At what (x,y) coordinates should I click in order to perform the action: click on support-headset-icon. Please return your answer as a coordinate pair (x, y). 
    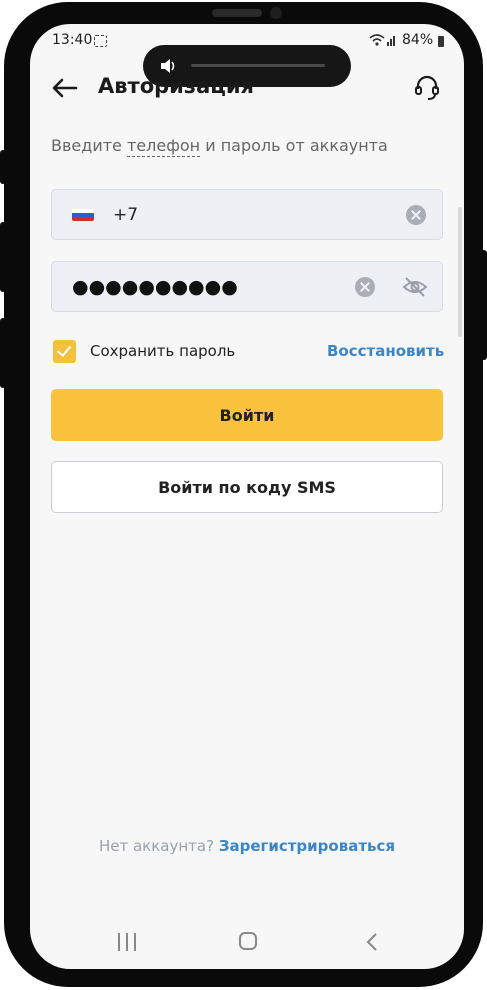
    Looking at the image, I should click on (427, 88).